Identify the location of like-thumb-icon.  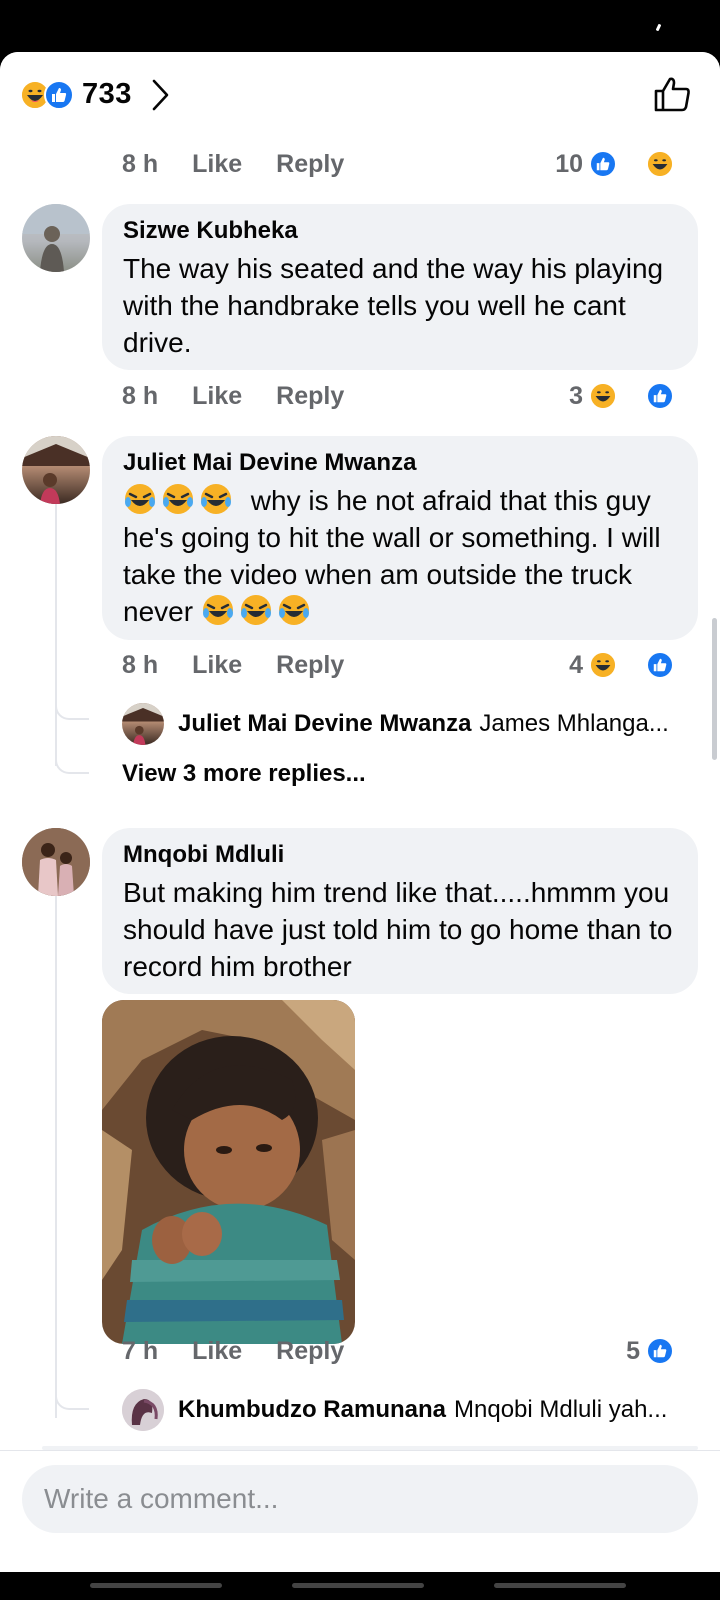
(672, 94).